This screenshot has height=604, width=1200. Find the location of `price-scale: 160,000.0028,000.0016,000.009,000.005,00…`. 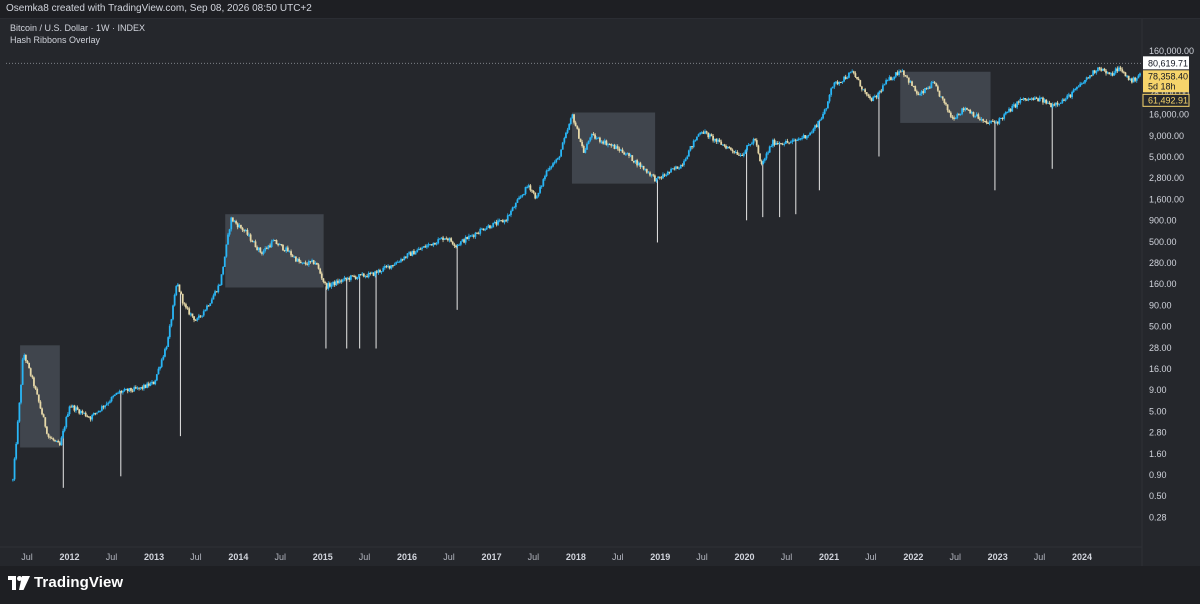

price-scale: 160,000.0028,000.0016,000.009,000.005,00… is located at coordinates (1171, 284).